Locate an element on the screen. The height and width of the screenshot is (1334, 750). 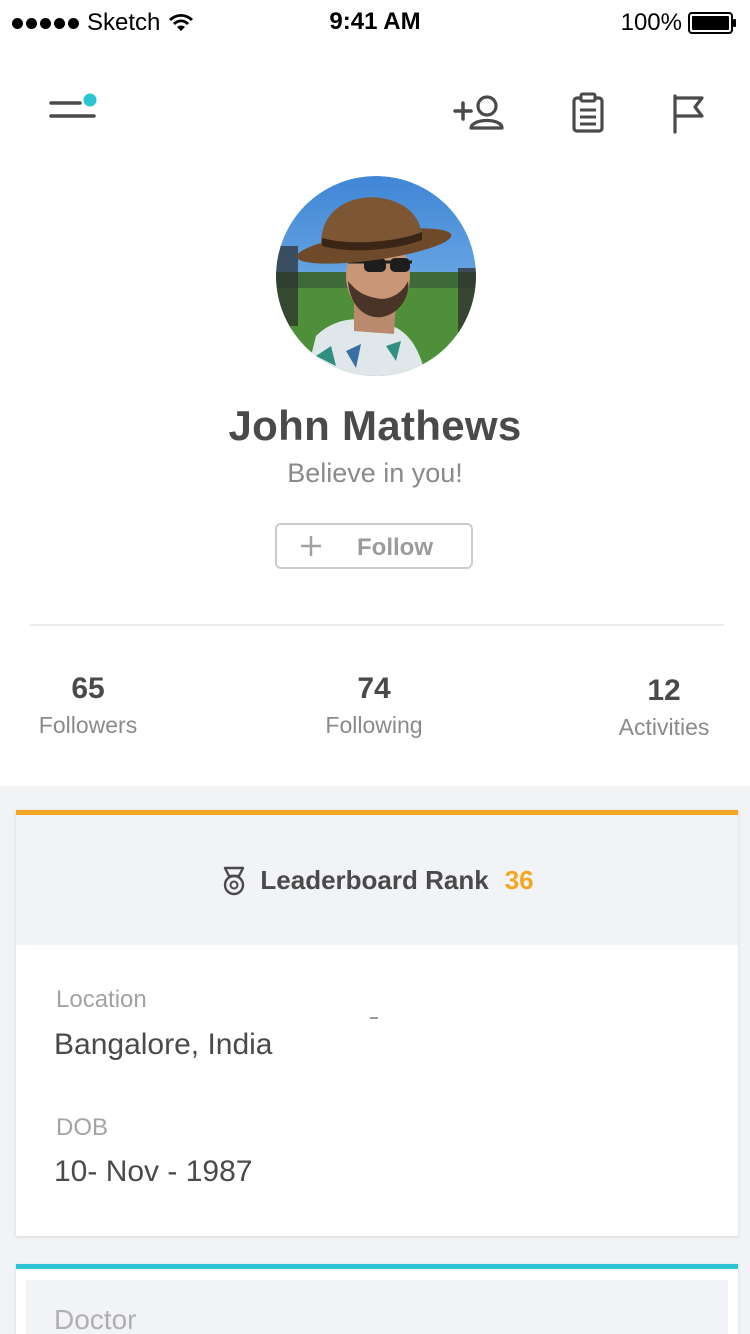
status-right: 100% is located at coordinates (679, 23).